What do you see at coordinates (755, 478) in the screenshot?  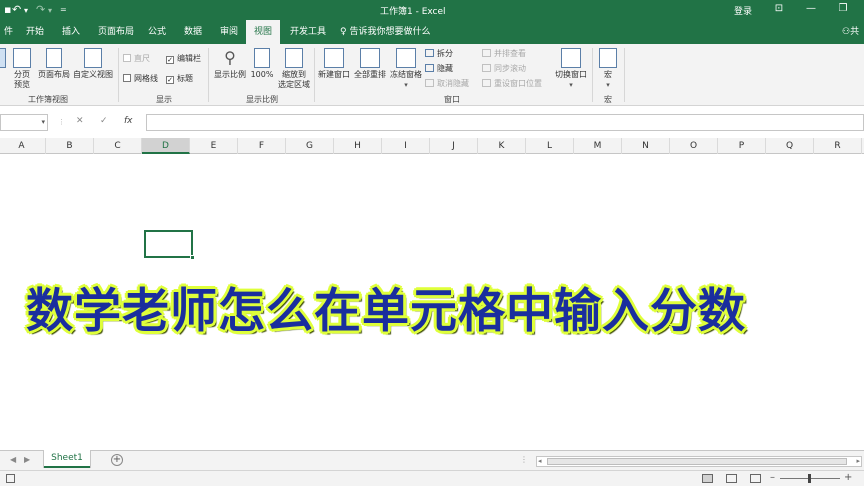 I see `page-break-view-icon` at bounding box center [755, 478].